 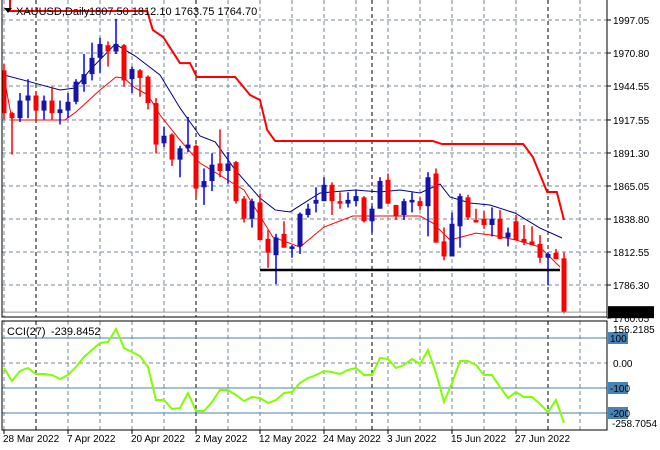 What do you see at coordinates (631, 253) in the screenshot?
I see `price-tick-label: 1812.55` at bounding box center [631, 253].